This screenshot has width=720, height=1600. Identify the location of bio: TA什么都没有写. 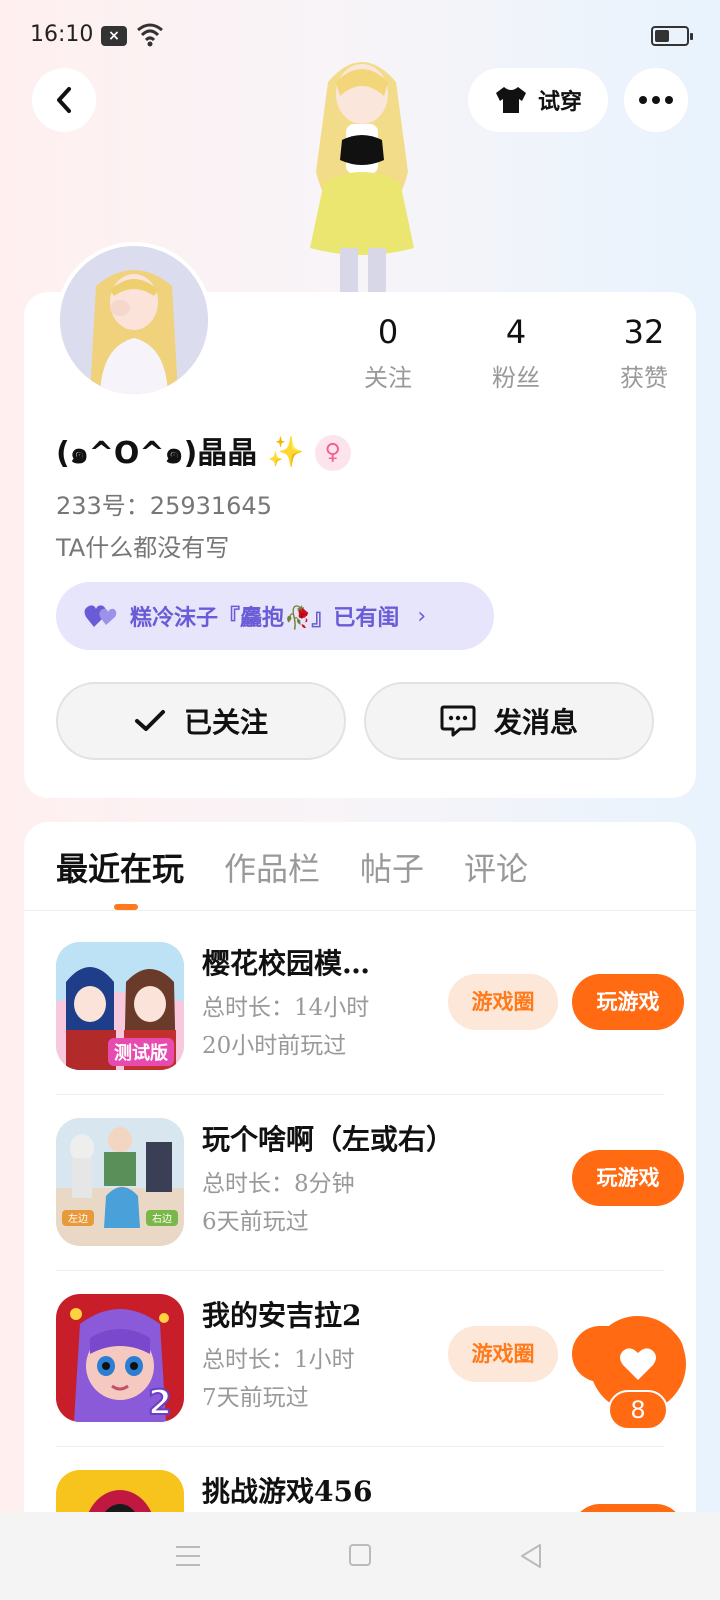
(143, 548).